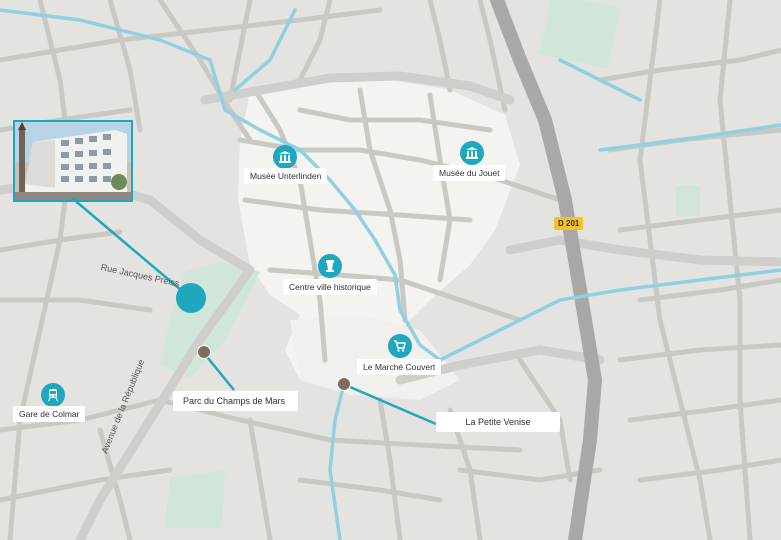 The height and width of the screenshot is (540, 781). I want to click on hotel-photo, so click(73, 161).